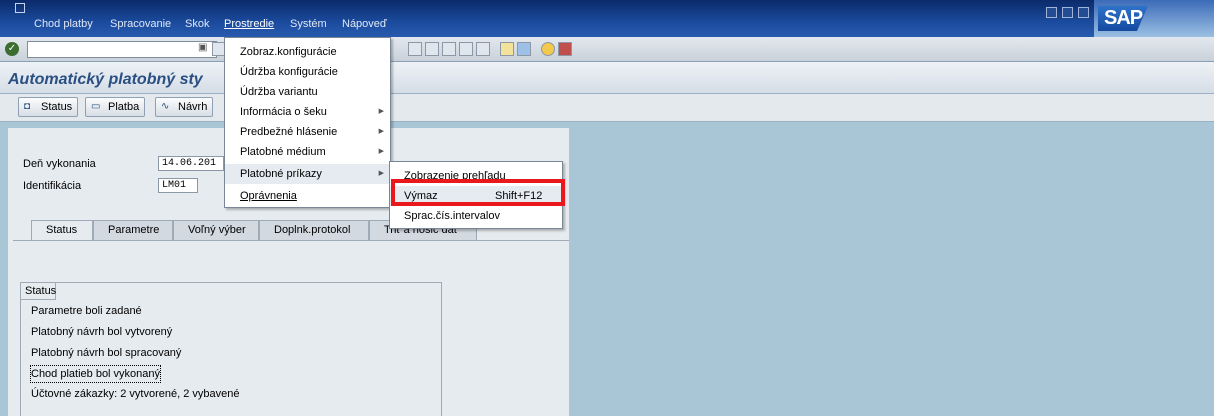  What do you see at coordinates (452, 216) in the screenshot?
I see `submenu-item-label: Sprac.čís.intervalov` at bounding box center [452, 216].